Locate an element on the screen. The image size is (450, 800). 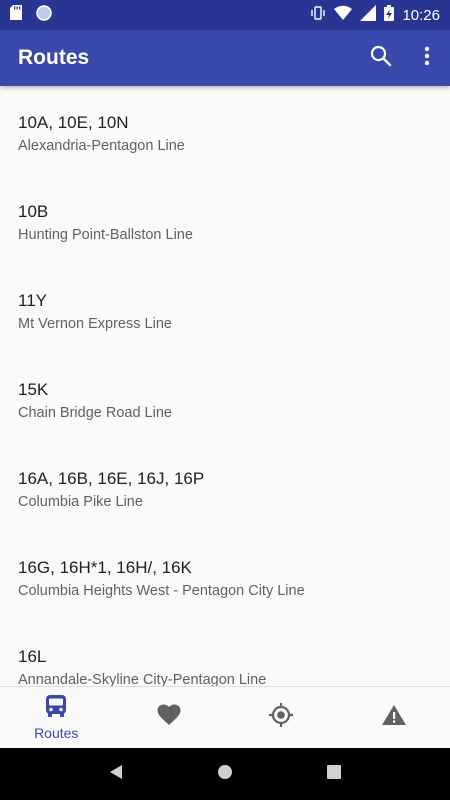
route-description: Annandale-Skyline City-Pentagon Line is located at coordinates (142, 679).